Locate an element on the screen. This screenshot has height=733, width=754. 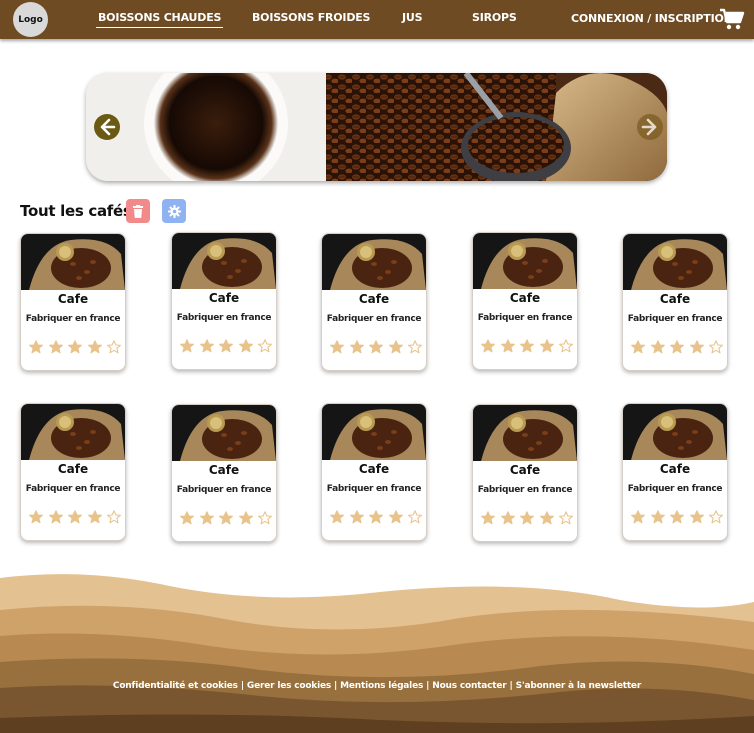
footer-link-newsletter: S'abonner à la newsletter is located at coordinates (579, 686).